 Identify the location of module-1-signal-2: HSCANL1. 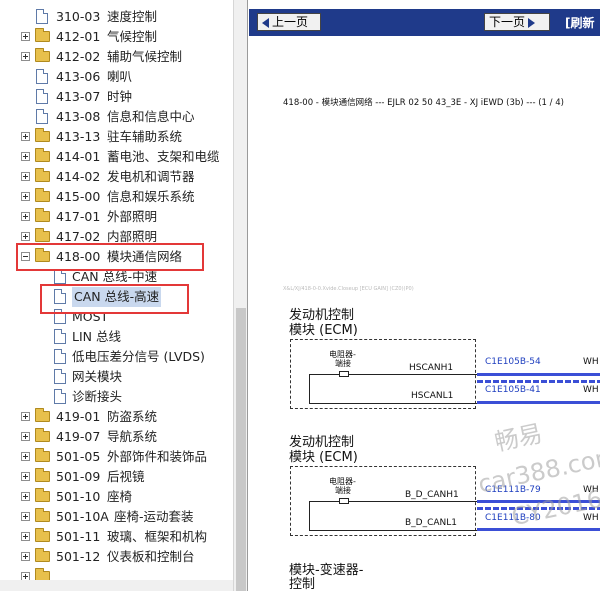
(432, 396).